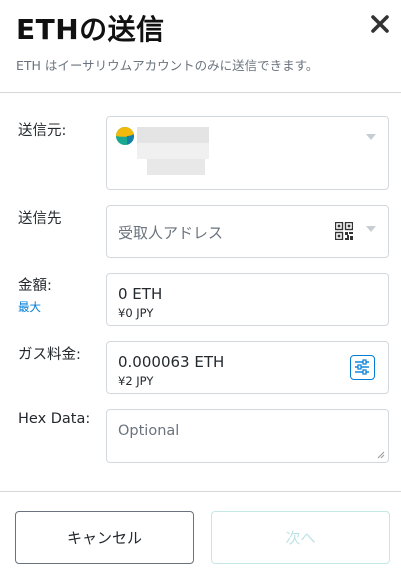  I want to click on gas-fee-field: 0.000063 ETH ¥2 JPY, so click(247, 367).